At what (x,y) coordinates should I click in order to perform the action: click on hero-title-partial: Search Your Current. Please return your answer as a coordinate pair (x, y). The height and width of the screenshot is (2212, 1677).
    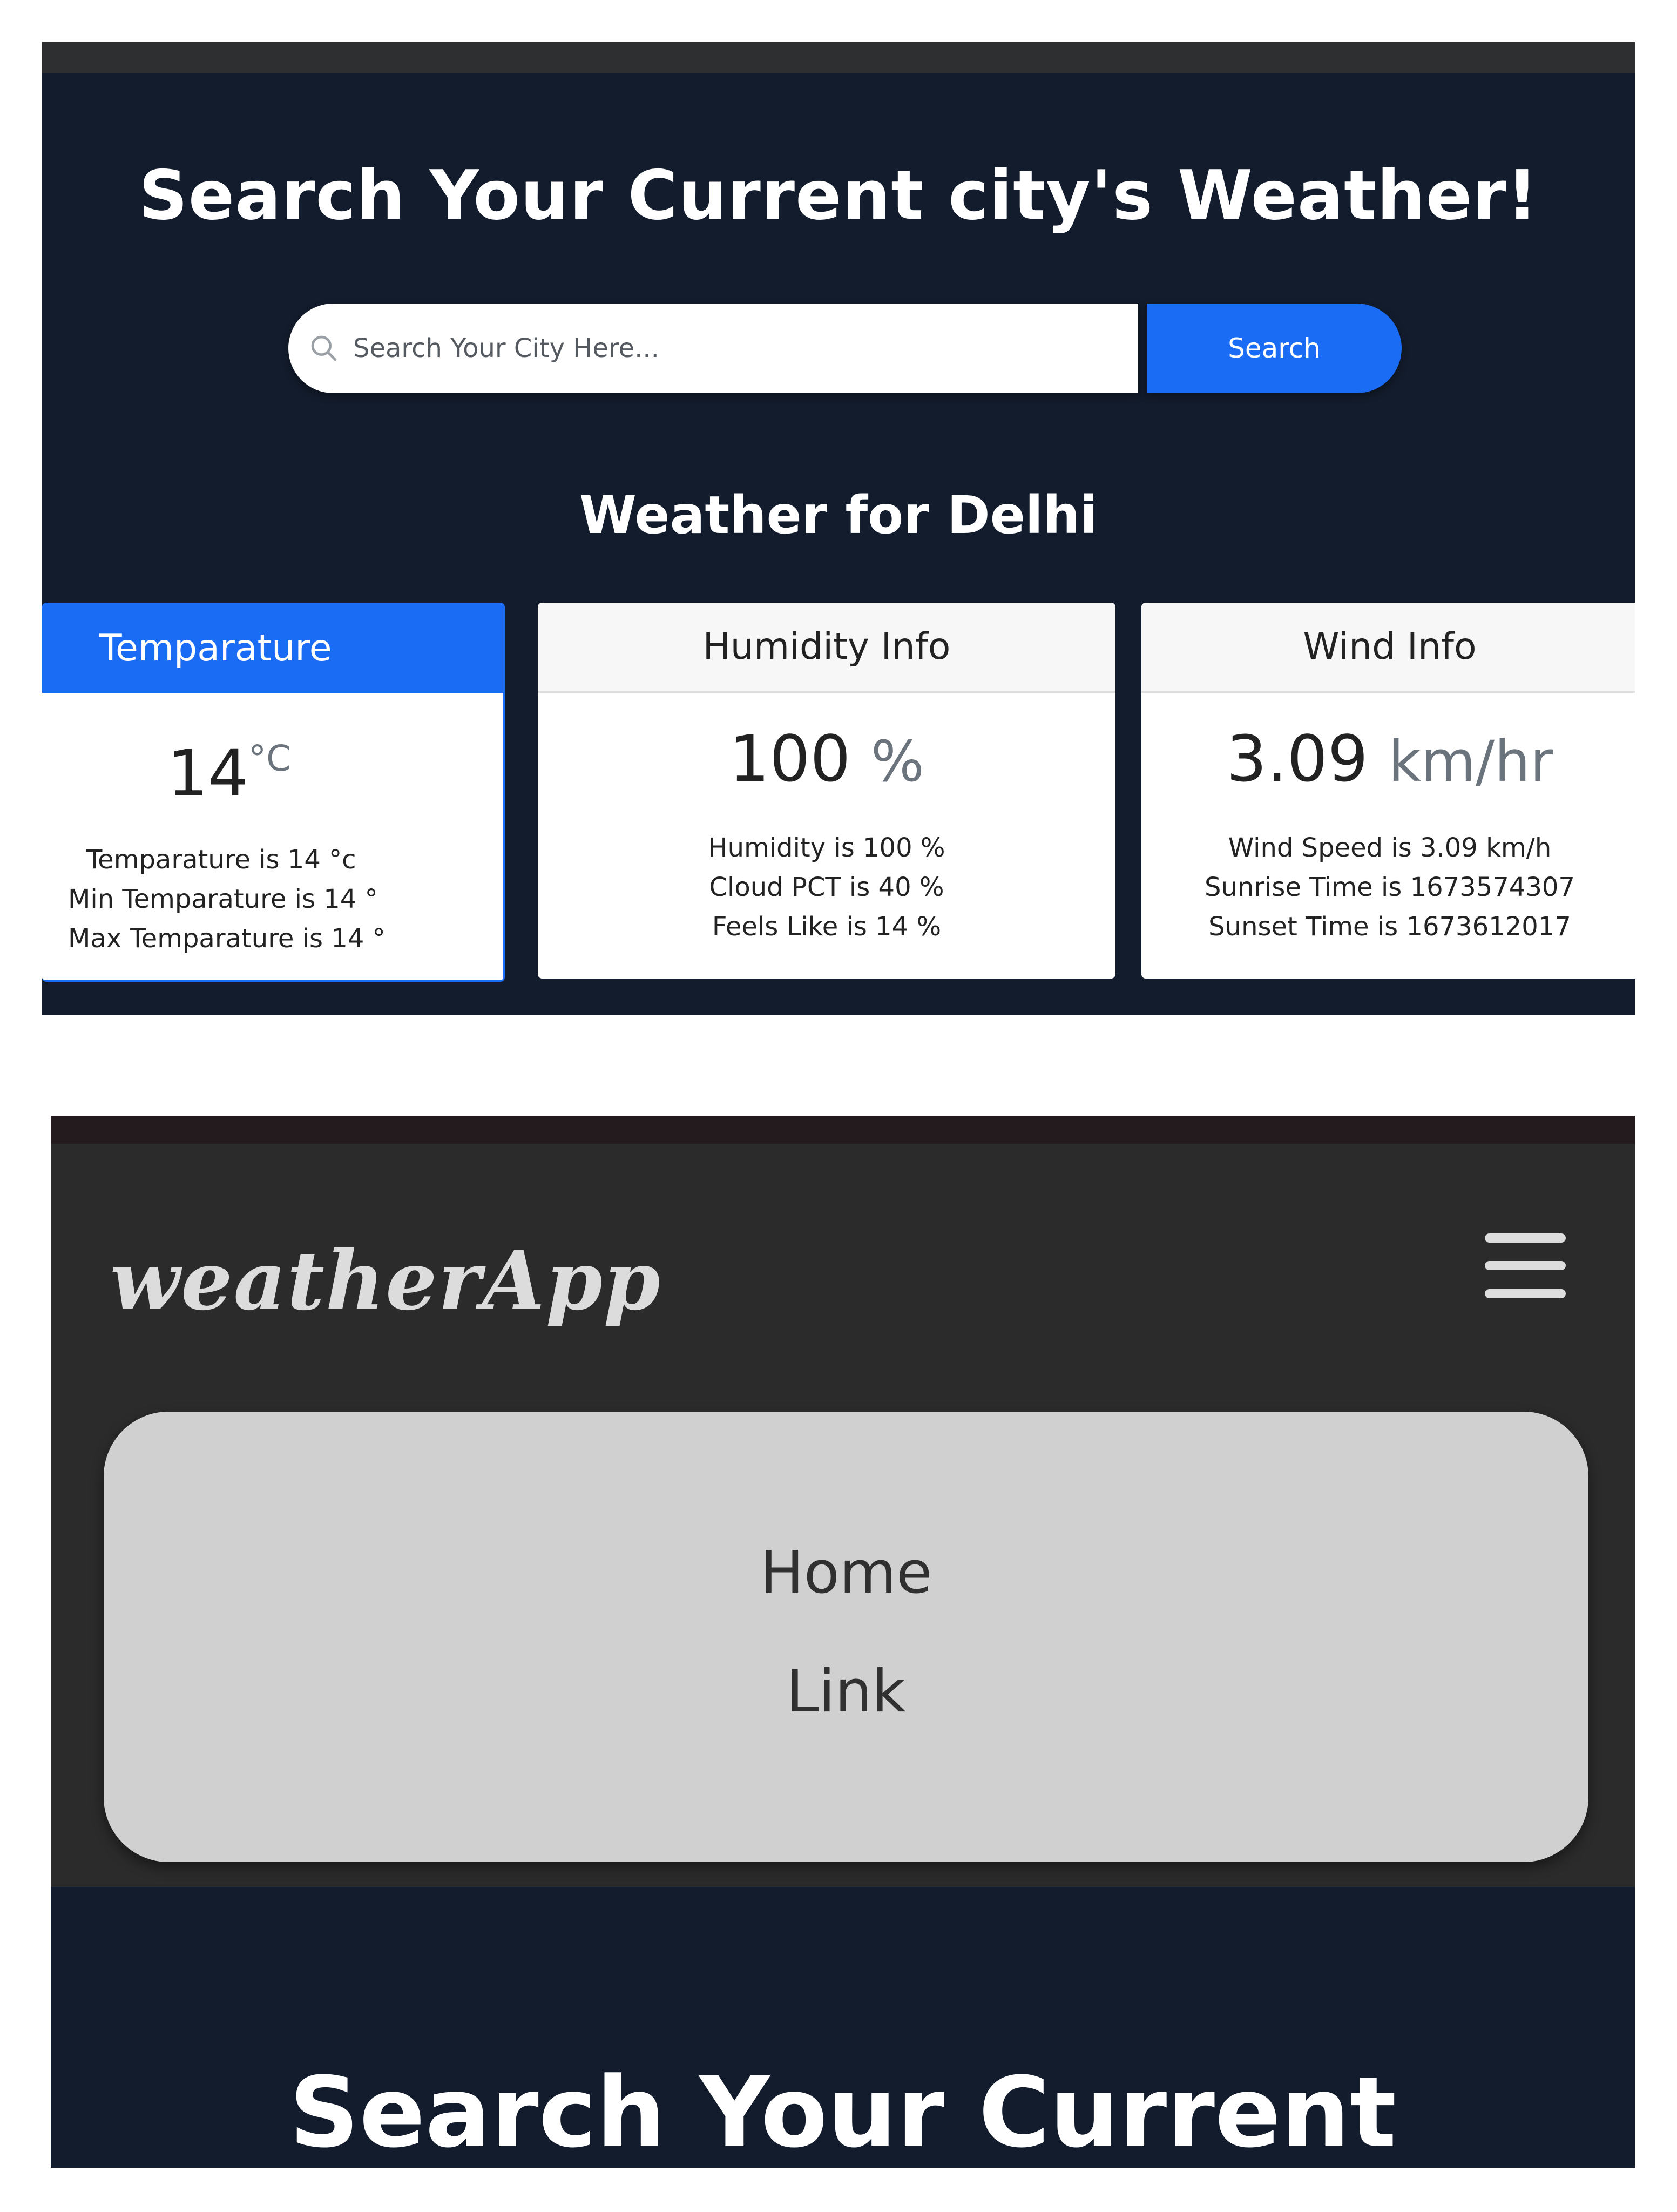
    Looking at the image, I should click on (843, 2112).